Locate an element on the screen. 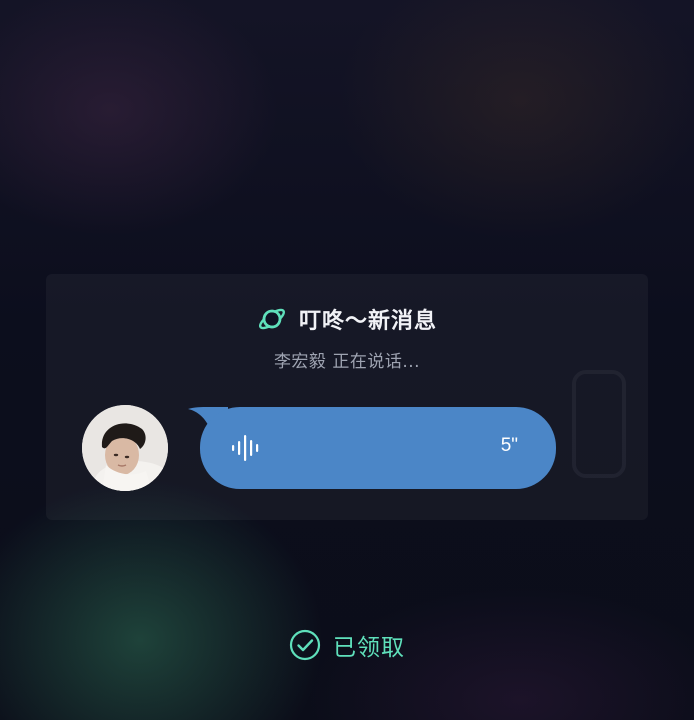 This screenshot has width=694, height=720. voice-message-bubble: 5" is located at coordinates (372, 448).